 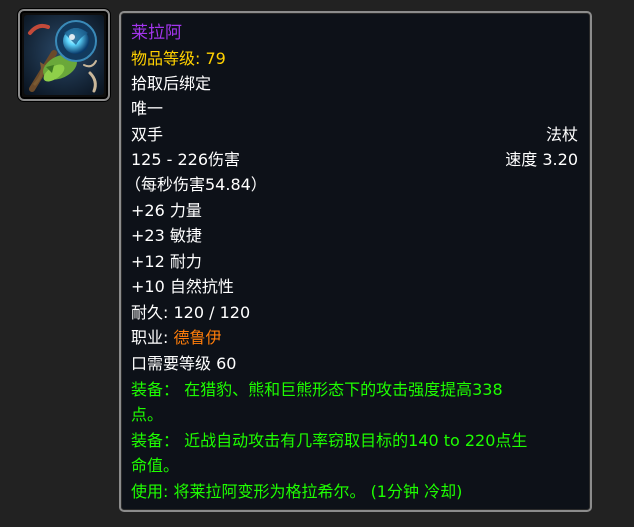 What do you see at coordinates (186, 159) in the screenshot?
I see `damage-text: 125 - 226伤害` at bounding box center [186, 159].